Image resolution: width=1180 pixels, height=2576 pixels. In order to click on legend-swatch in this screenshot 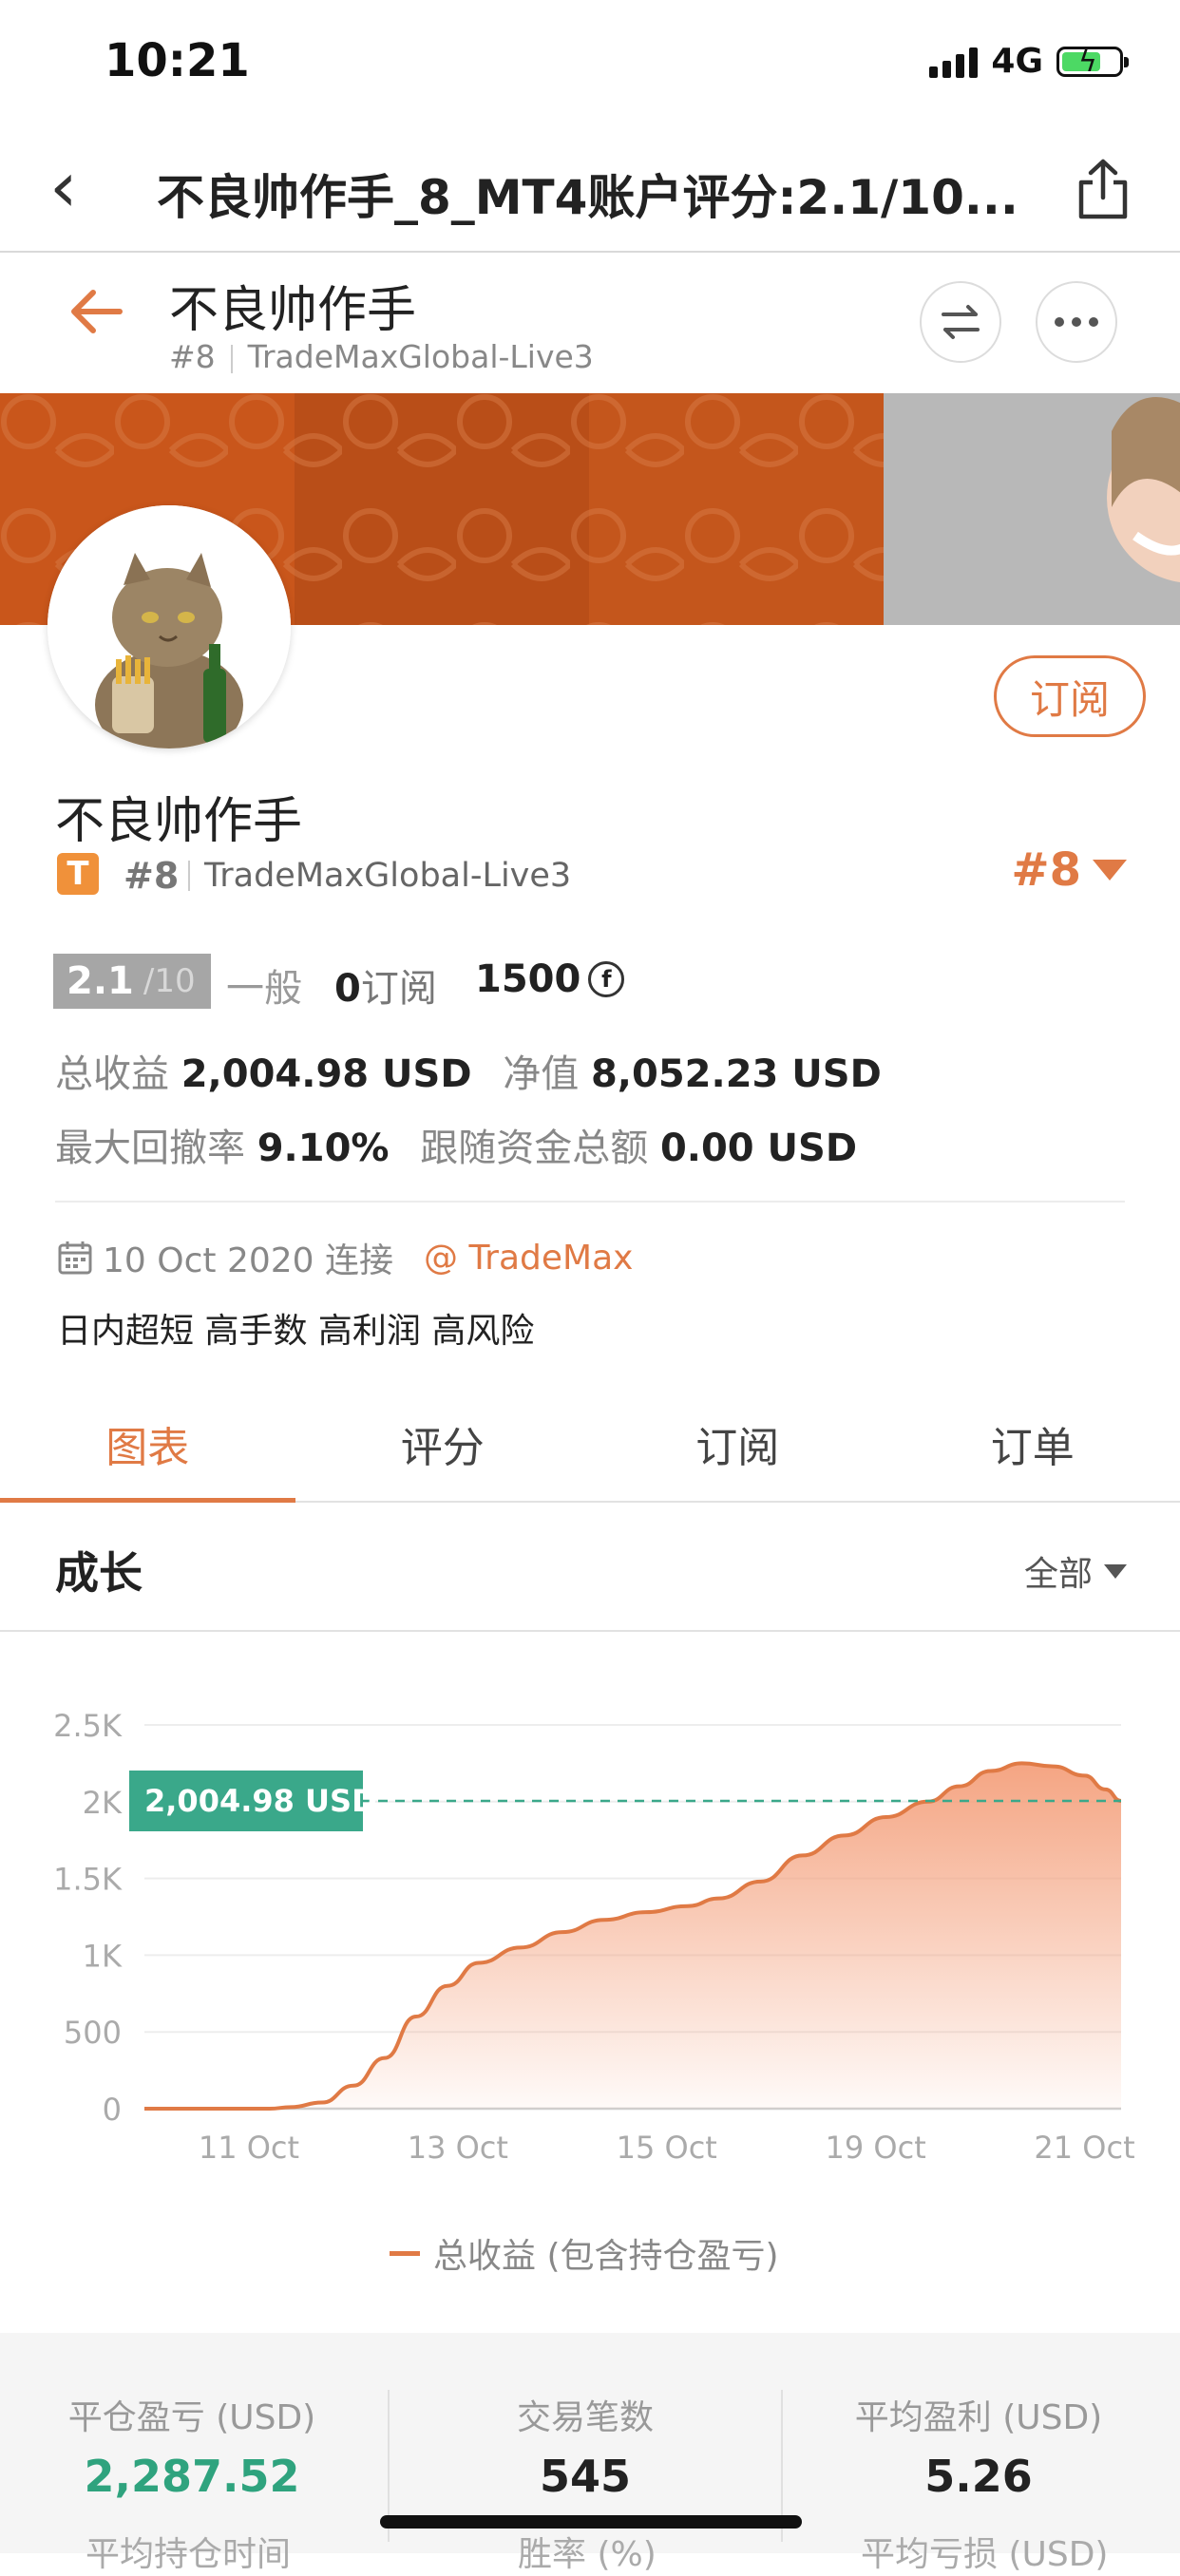, I will do `click(405, 2253)`.